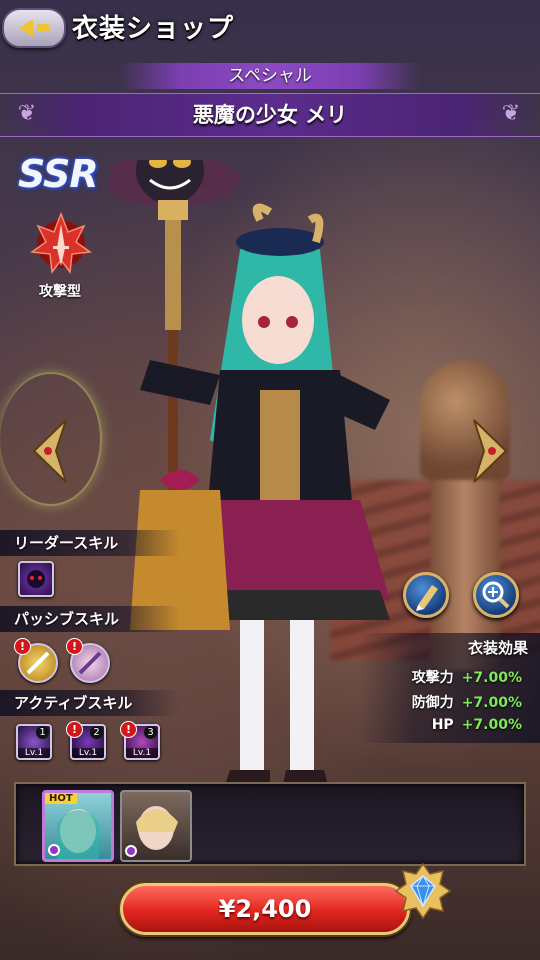 Image resolution: width=540 pixels, height=960 pixels. I want to click on costume-thumbnail, so click(156, 826).